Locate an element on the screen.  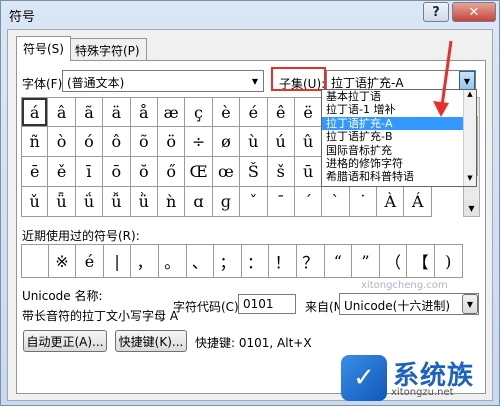
symbol-cell: è is located at coordinates (226, 112).